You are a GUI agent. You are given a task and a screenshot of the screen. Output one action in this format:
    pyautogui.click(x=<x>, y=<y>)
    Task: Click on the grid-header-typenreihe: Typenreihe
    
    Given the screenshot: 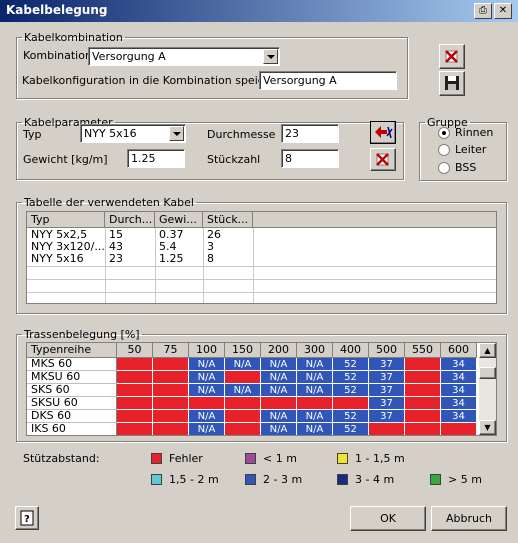 What is the action you would take?
    pyautogui.click(x=72, y=350)
    